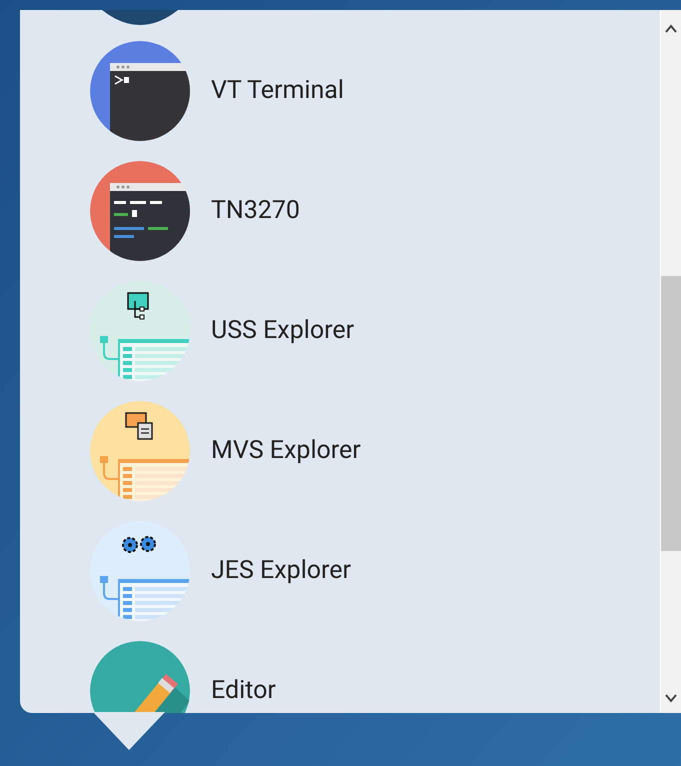 The height and width of the screenshot is (766, 681). I want to click on scroll-down-icon, so click(671, 698).